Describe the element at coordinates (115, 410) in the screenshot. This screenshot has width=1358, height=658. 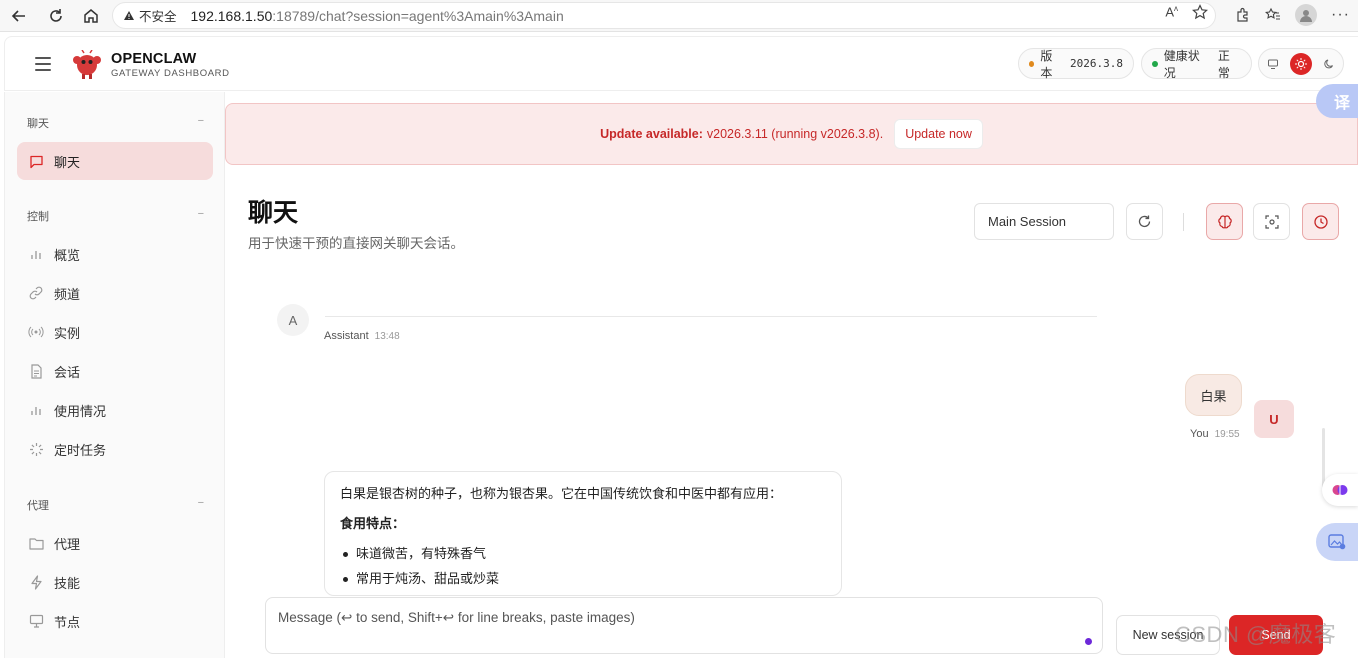
I see `sidebar-item-usage: 使用情况` at that location.